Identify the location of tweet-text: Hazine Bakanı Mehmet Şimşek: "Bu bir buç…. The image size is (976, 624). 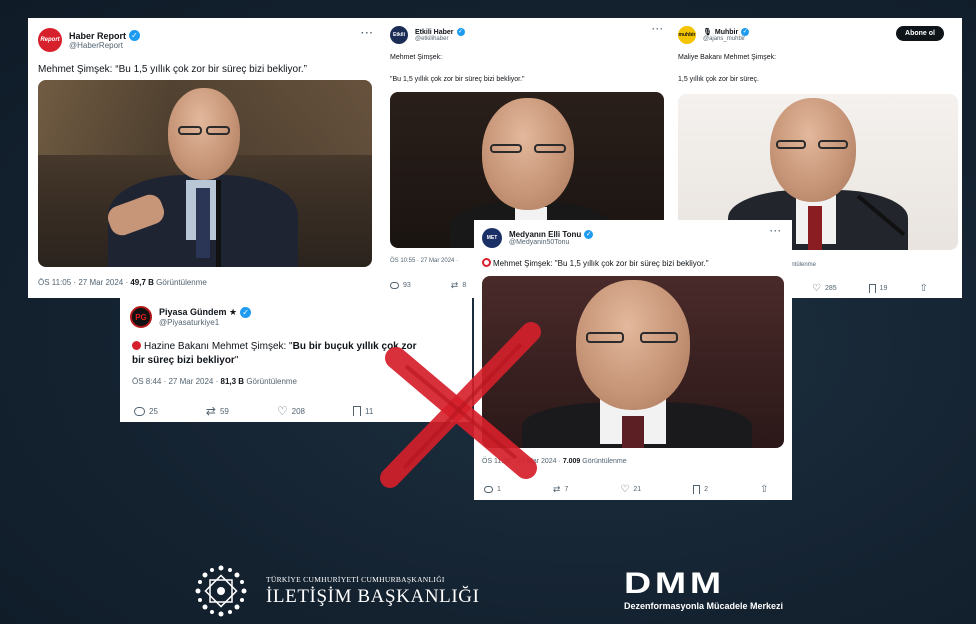
(282, 353).